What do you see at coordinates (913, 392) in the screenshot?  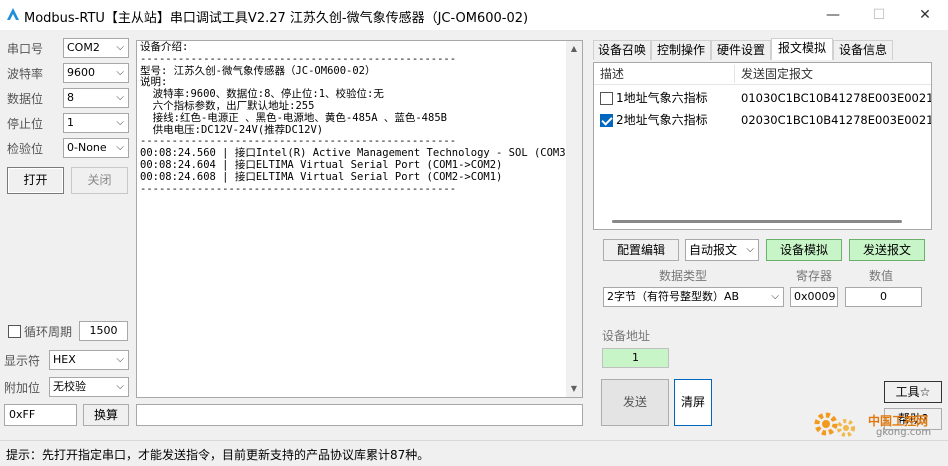 I see `tools-button: 工具☆` at bounding box center [913, 392].